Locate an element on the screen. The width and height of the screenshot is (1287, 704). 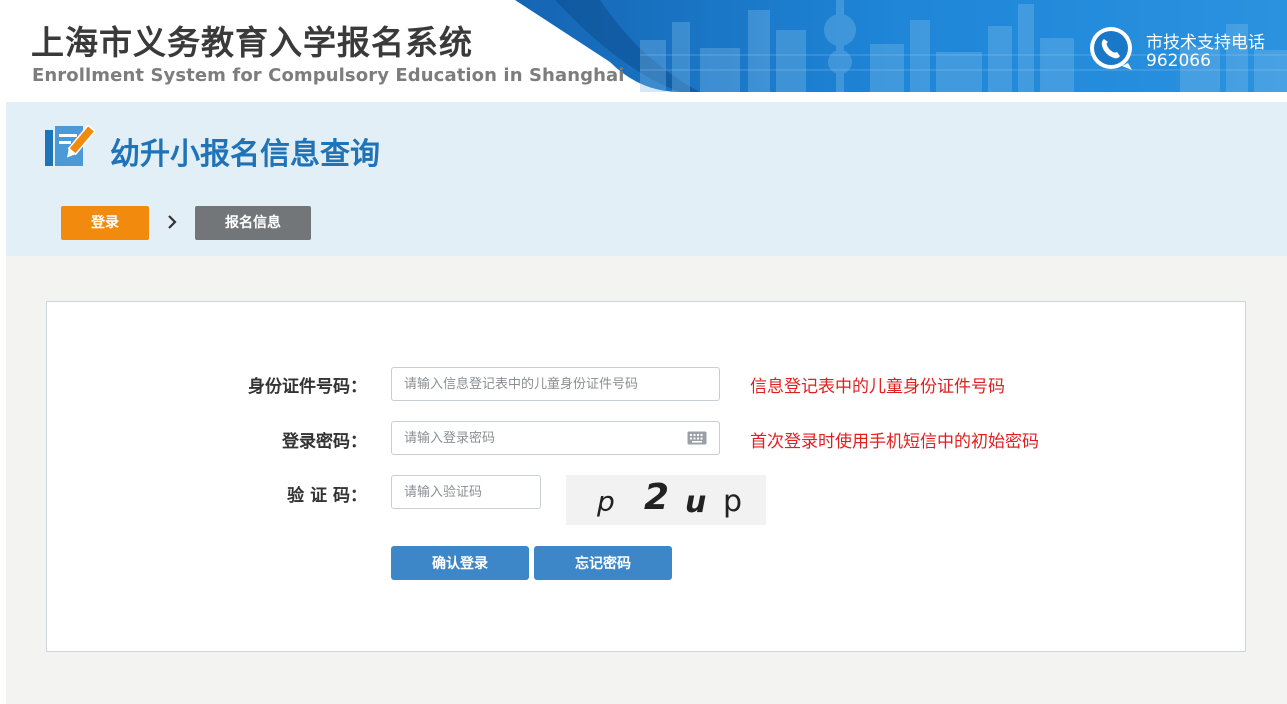
forgot-password-button: 忘记密码 is located at coordinates (603, 563).